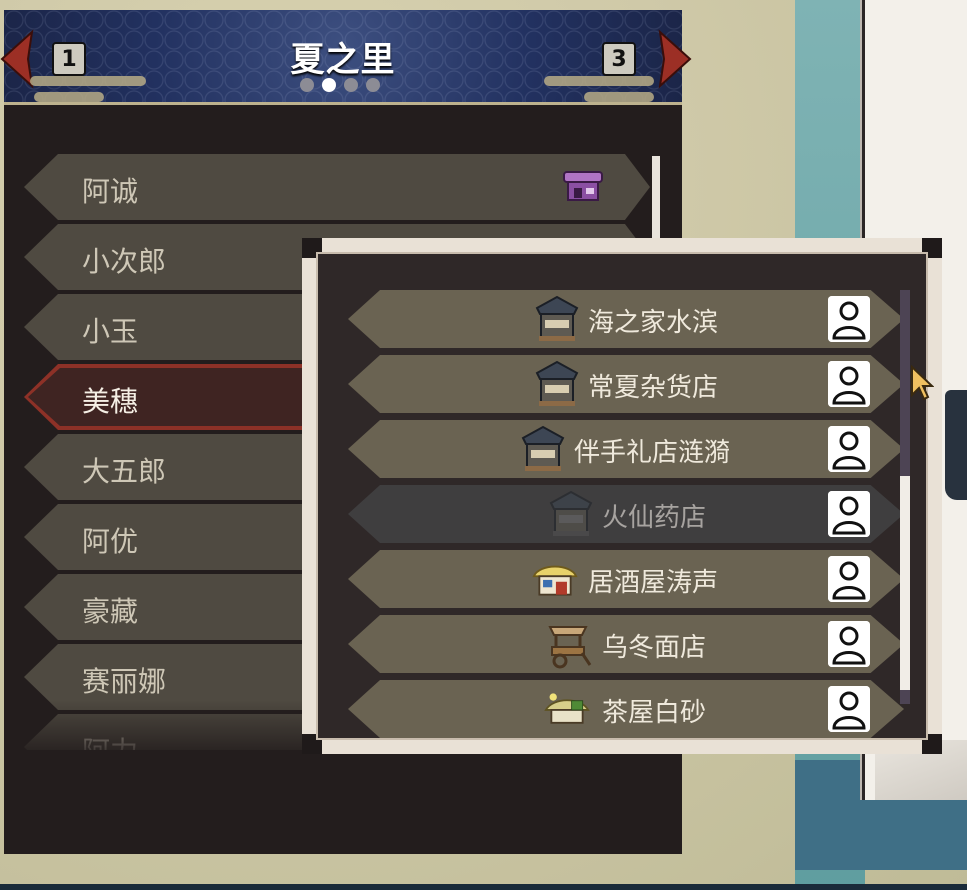  What do you see at coordinates (329, 85) in the screenshot?
I see `page-dot-active` at bounding box center [329, 85].